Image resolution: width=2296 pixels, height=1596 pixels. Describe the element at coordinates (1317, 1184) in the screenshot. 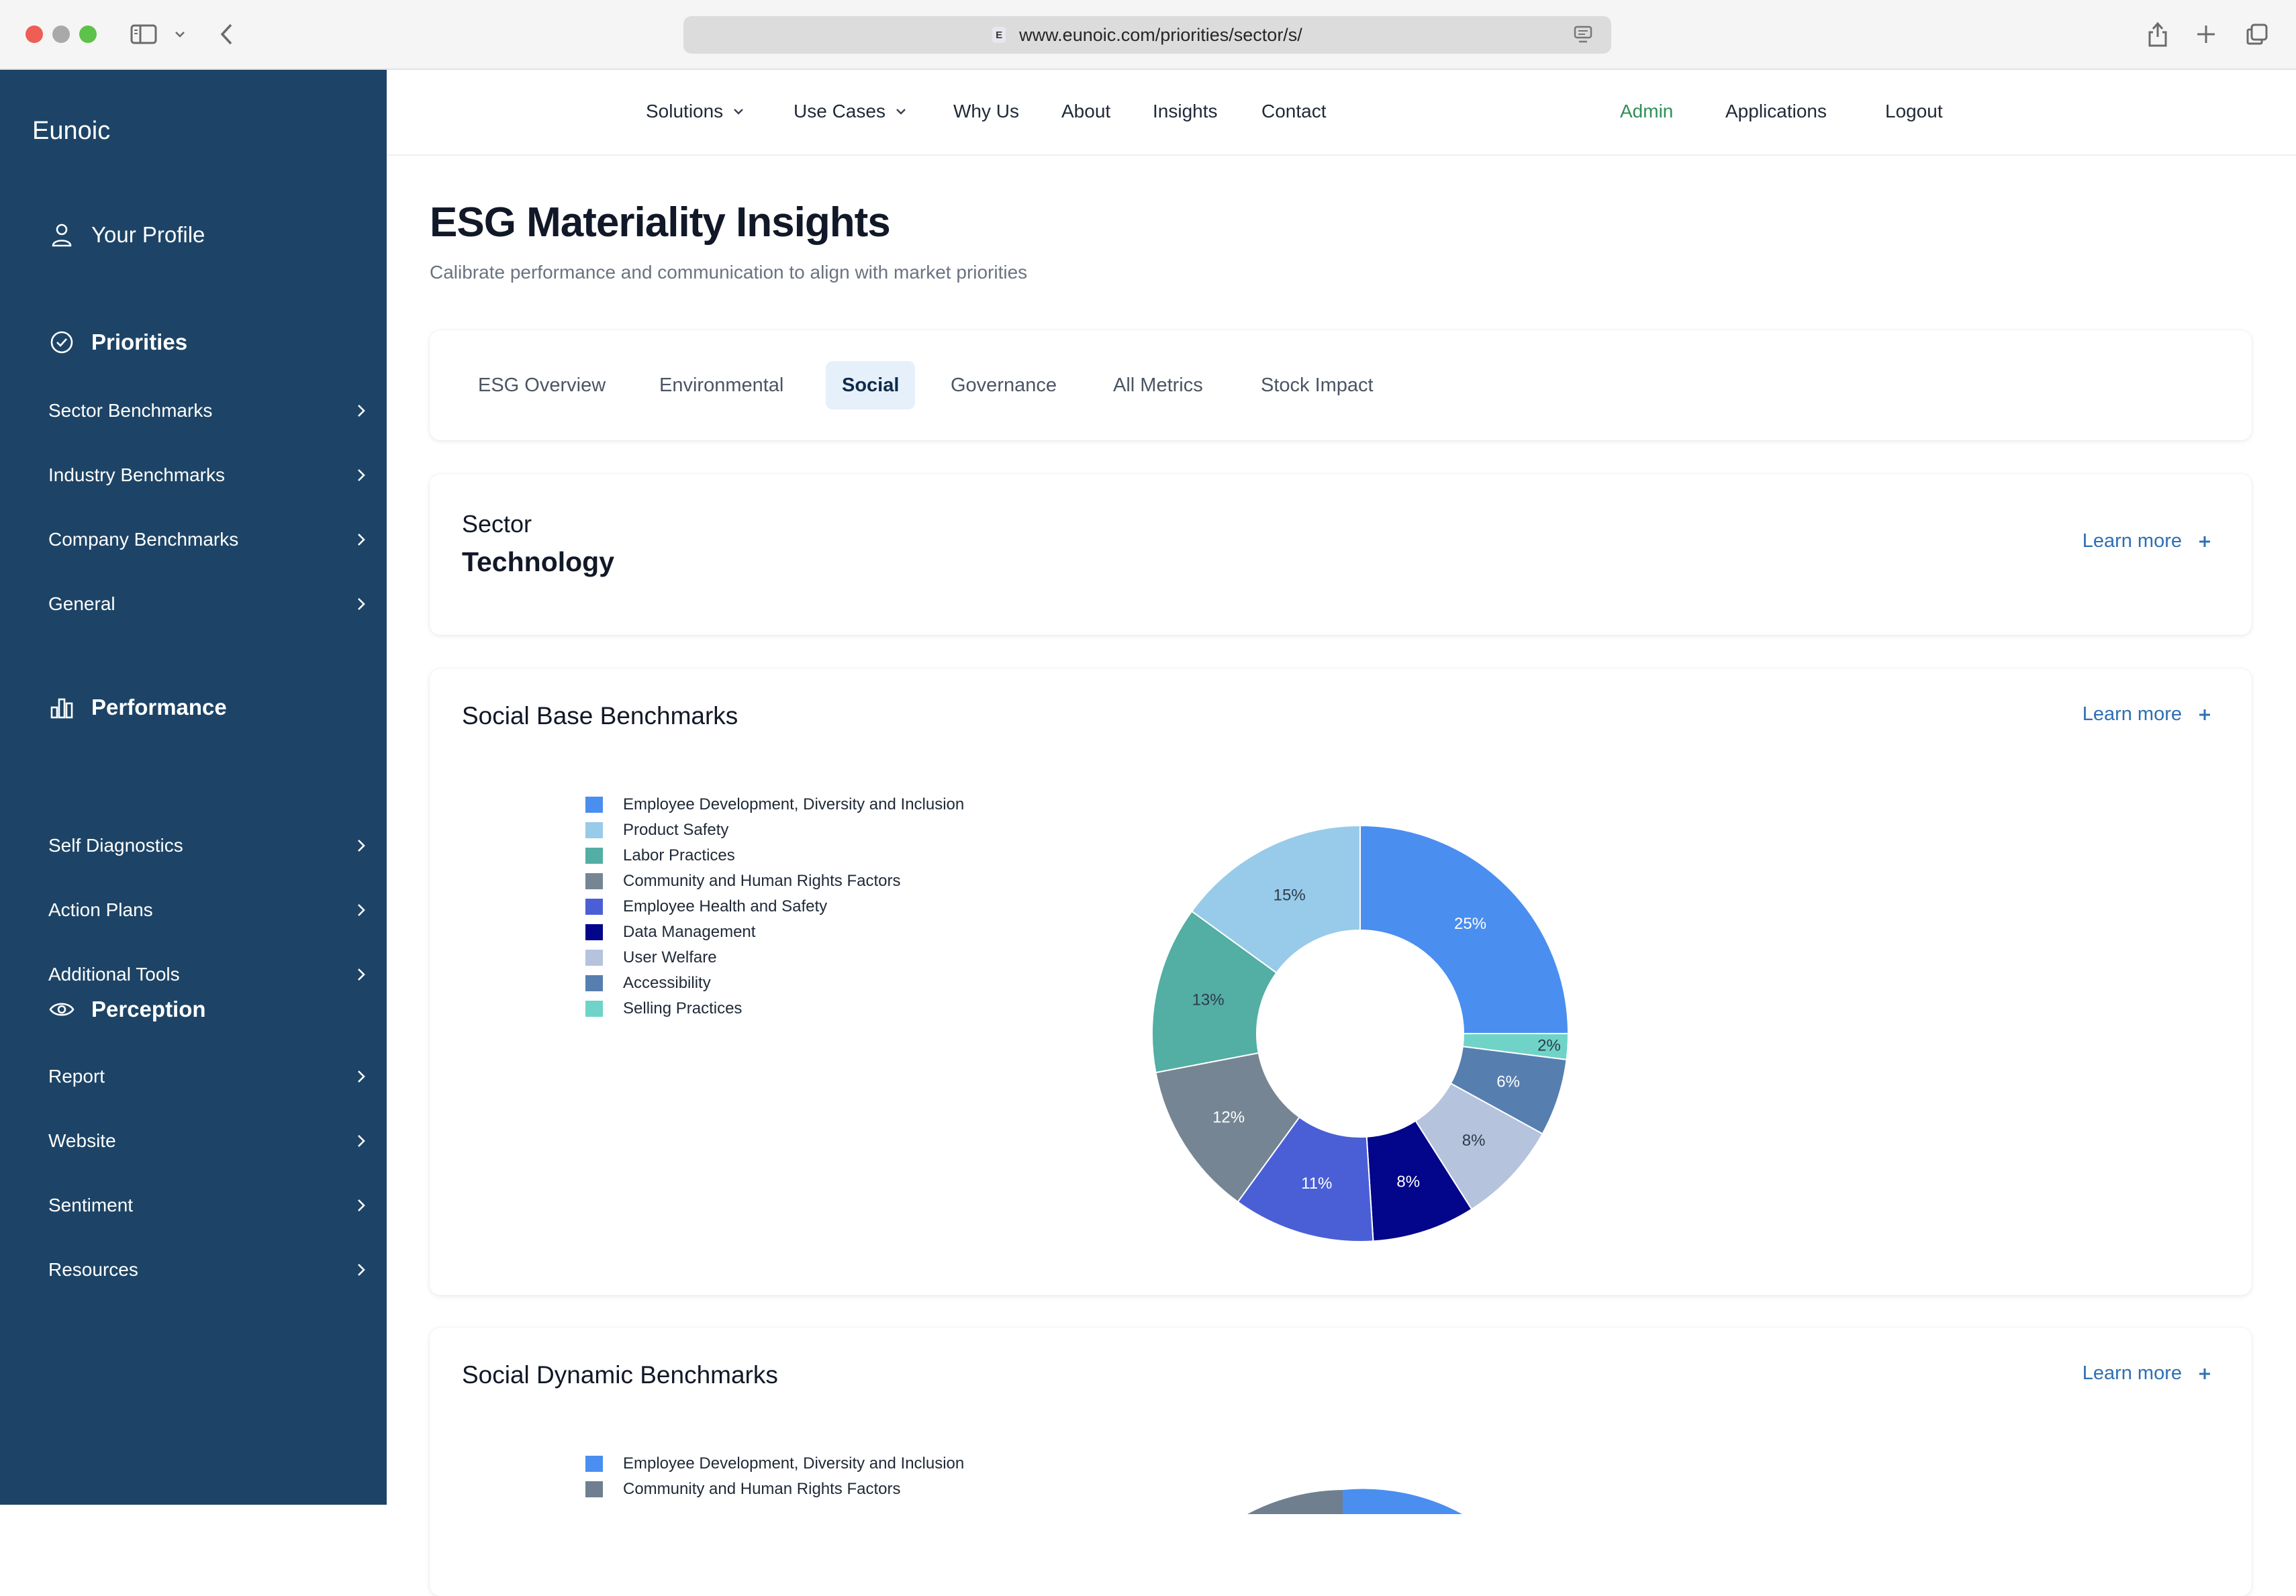

I see `donut-slice-label: 11%` at that location.